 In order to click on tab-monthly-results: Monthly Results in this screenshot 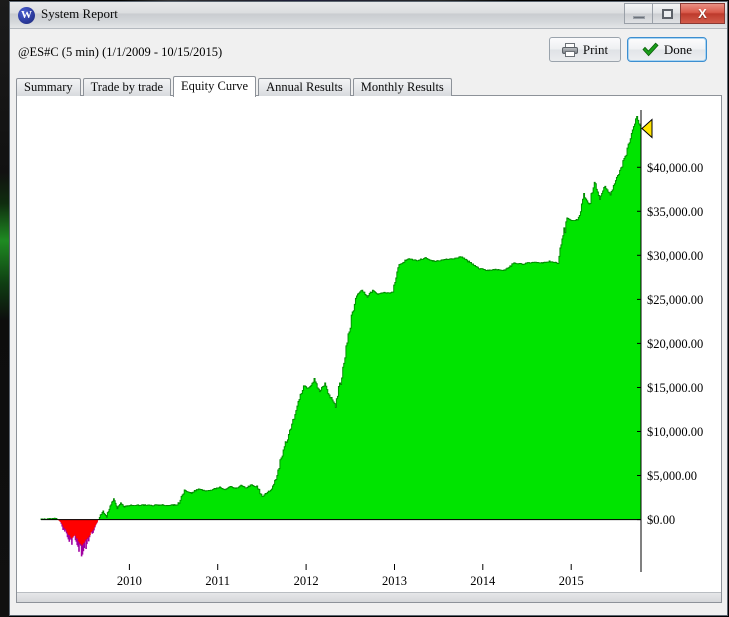, I will do `click(402, 87)`.